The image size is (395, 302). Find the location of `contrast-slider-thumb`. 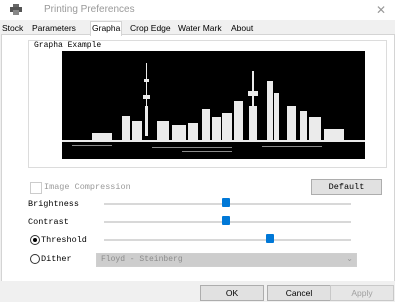

contrast-slider-thumb is located at coordinates (226, 220).